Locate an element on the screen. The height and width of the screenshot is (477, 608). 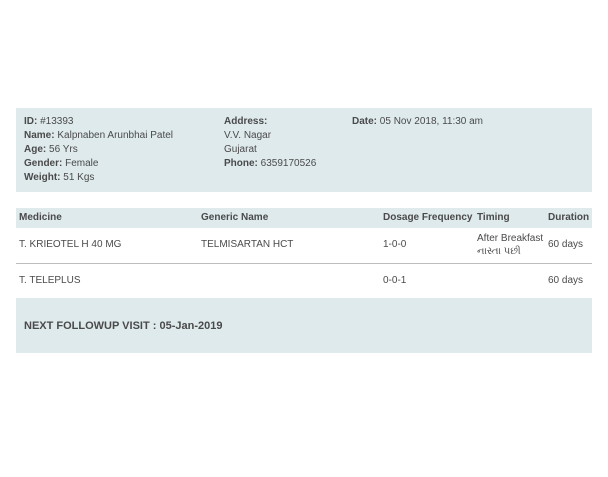
patient-age-label: Age: is located at coordinates (35, 149).